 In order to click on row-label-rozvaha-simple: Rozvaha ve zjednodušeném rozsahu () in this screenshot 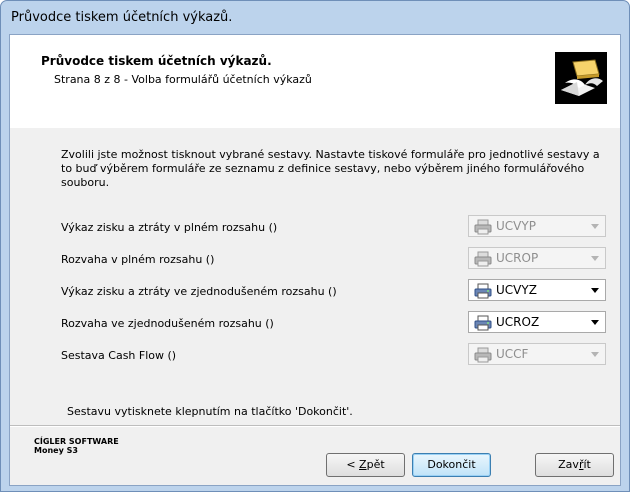, I will do `click(167, 323)`.